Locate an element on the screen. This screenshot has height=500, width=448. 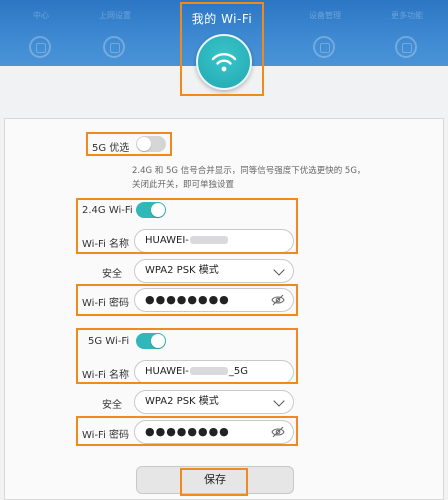
nav-item-ghost-4: 设备管理 is located at coordinates (325, 33).